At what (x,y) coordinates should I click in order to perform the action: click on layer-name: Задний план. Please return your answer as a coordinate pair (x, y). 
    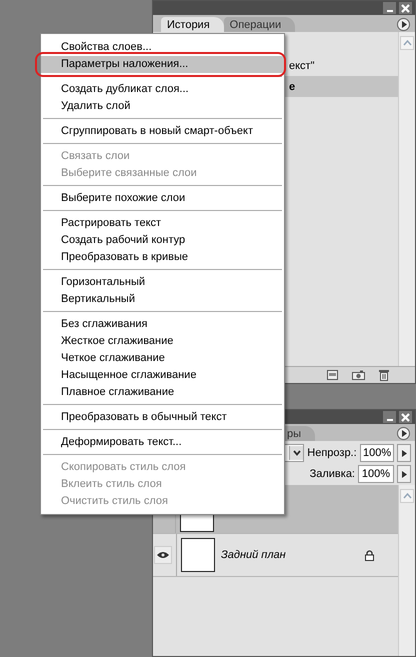
    Looking at the image, I should click on (254, 555).